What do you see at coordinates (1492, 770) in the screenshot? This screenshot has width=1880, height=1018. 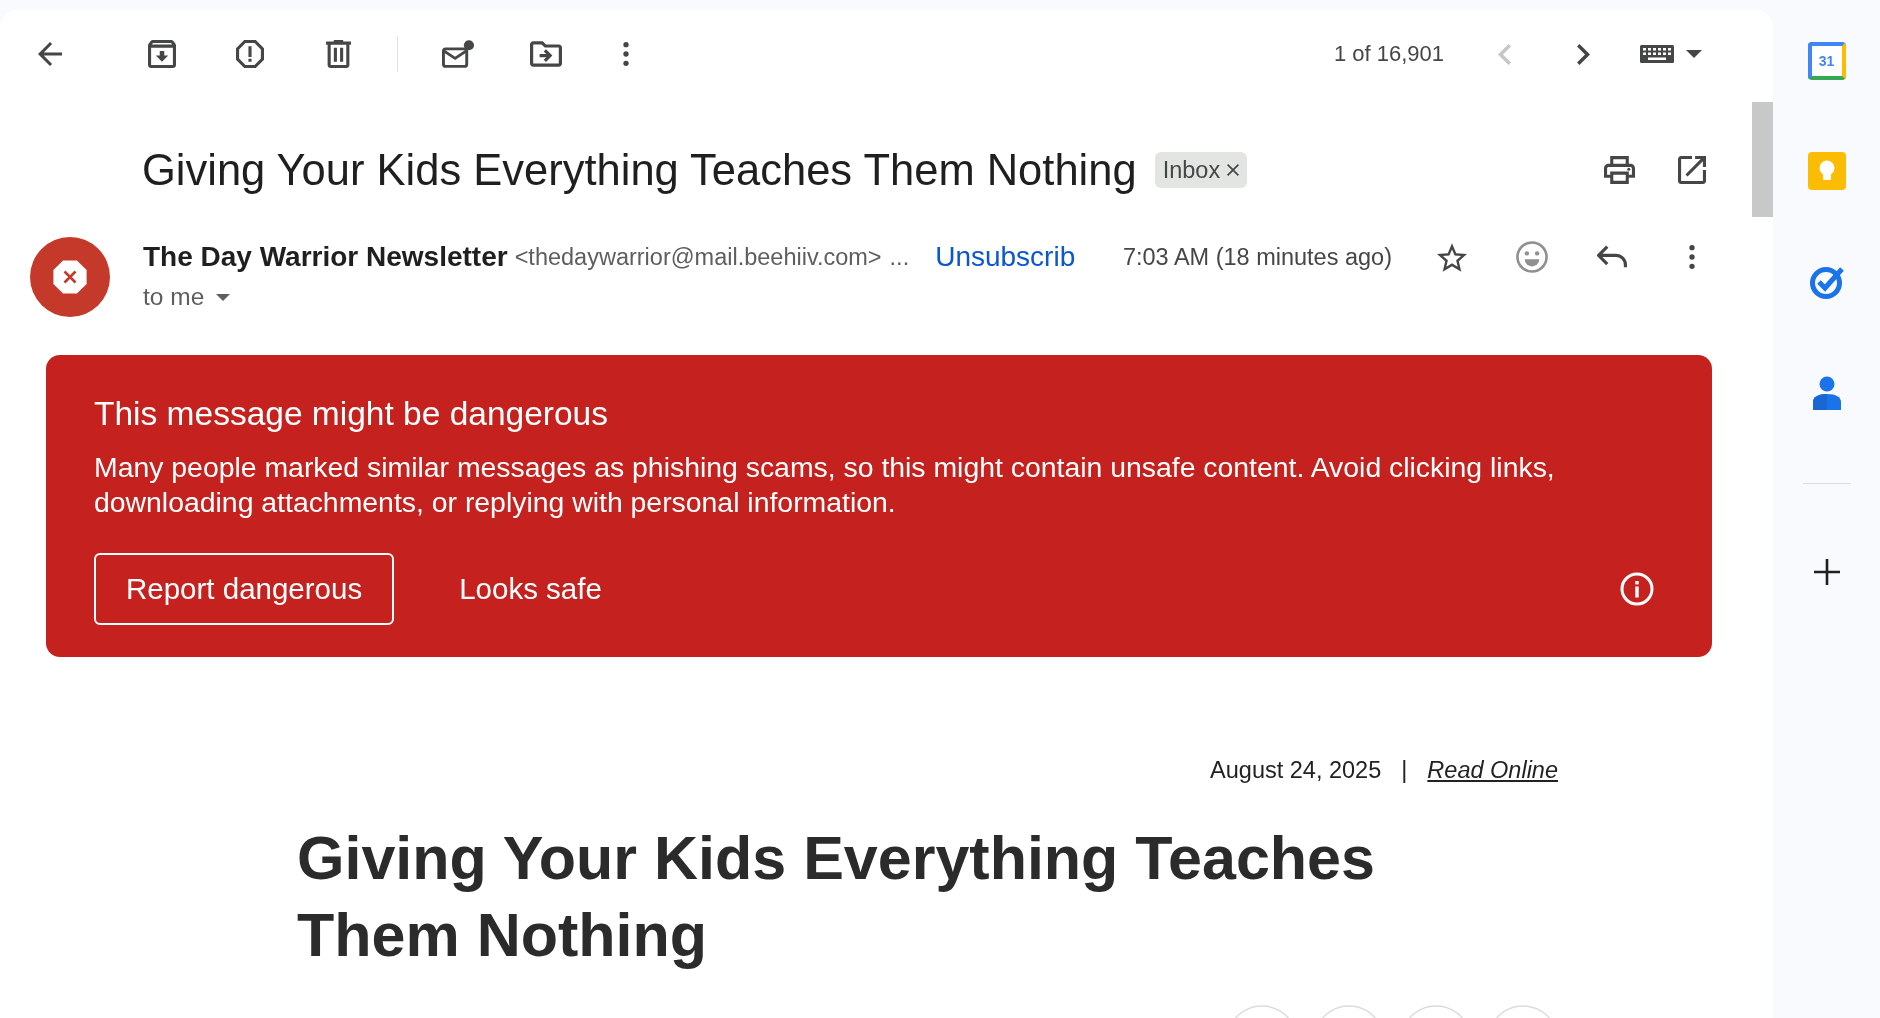 I see `read-online-link: Read Online` at bounding box center [1492, 770].